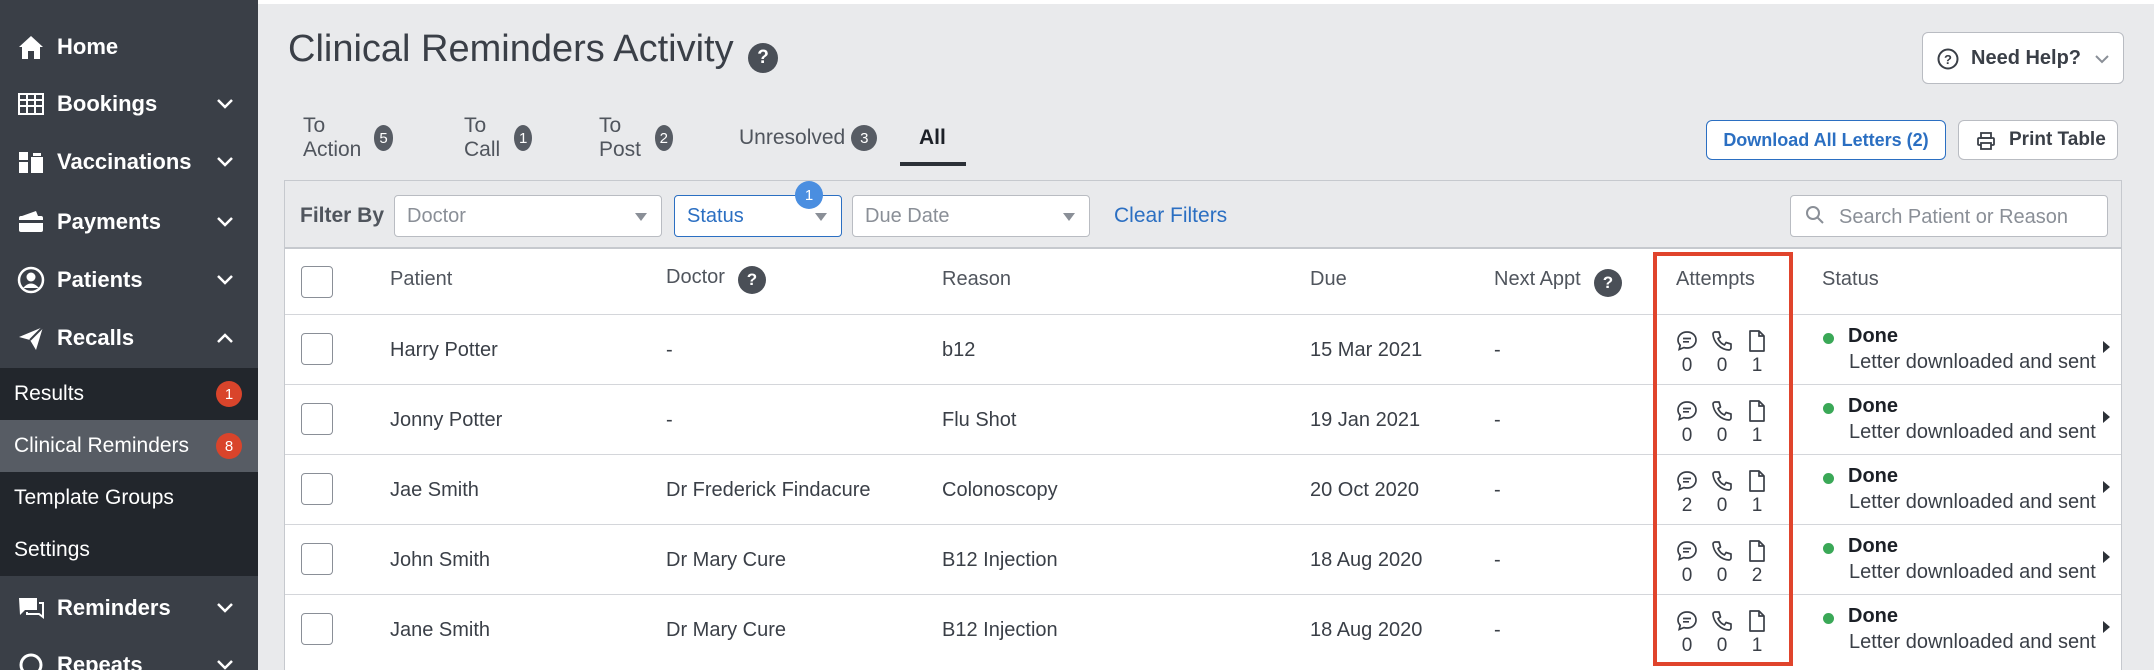  Describe the element at coordinates (763, 58) in the screenshot. I see `title-help-icon: ?` at that location.